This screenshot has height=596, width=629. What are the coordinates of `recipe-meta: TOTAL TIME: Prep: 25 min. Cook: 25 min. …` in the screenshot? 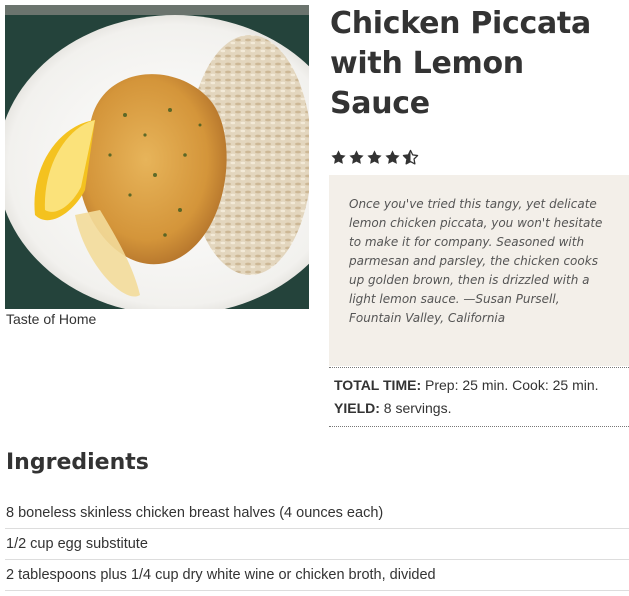 It's located at (479, 397).